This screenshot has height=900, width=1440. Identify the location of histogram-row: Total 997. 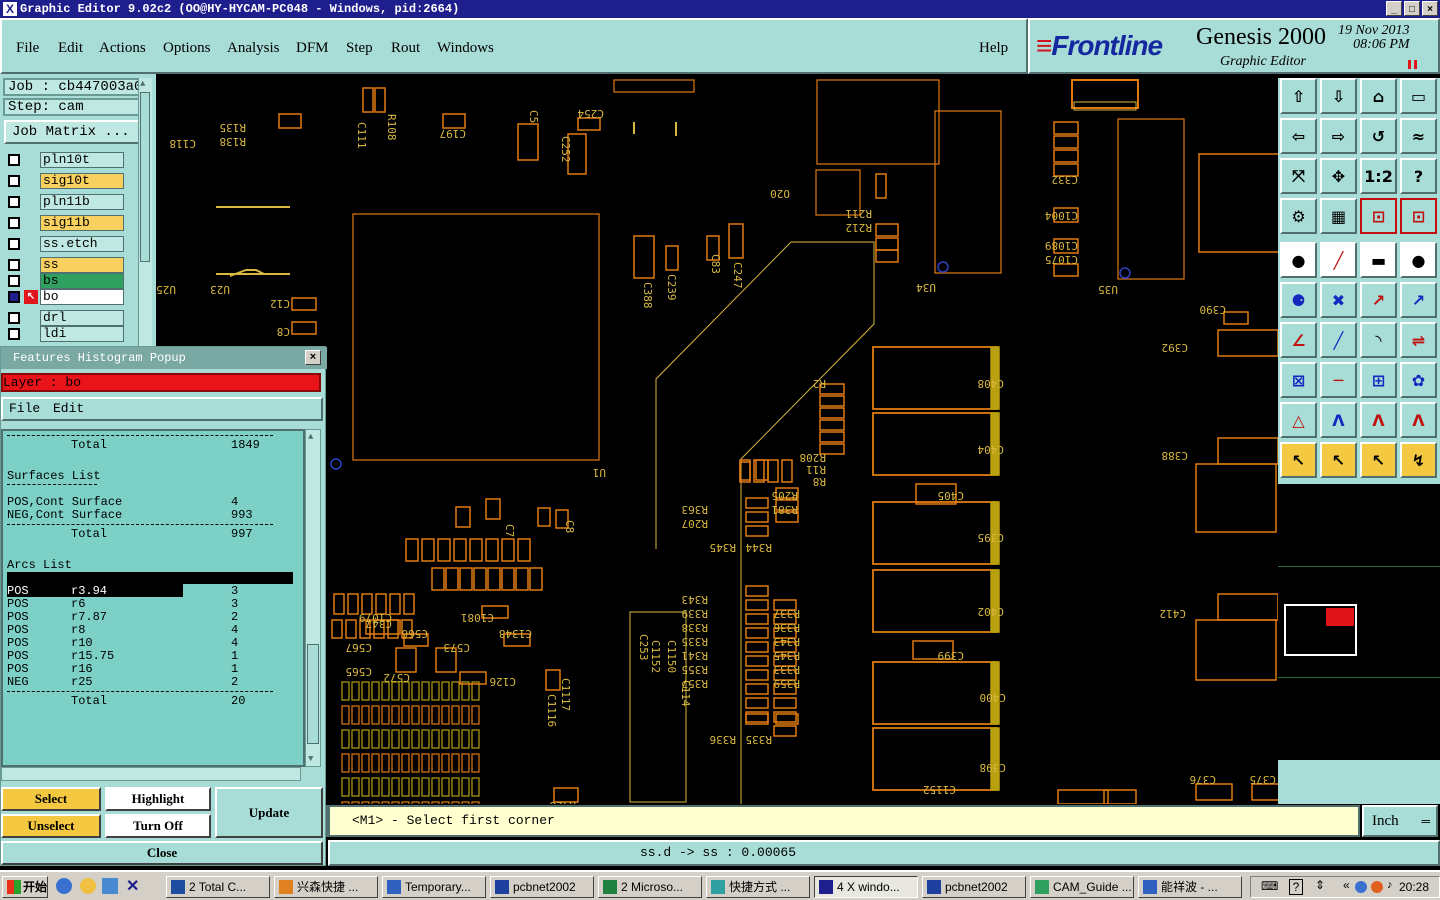
(155, 534).